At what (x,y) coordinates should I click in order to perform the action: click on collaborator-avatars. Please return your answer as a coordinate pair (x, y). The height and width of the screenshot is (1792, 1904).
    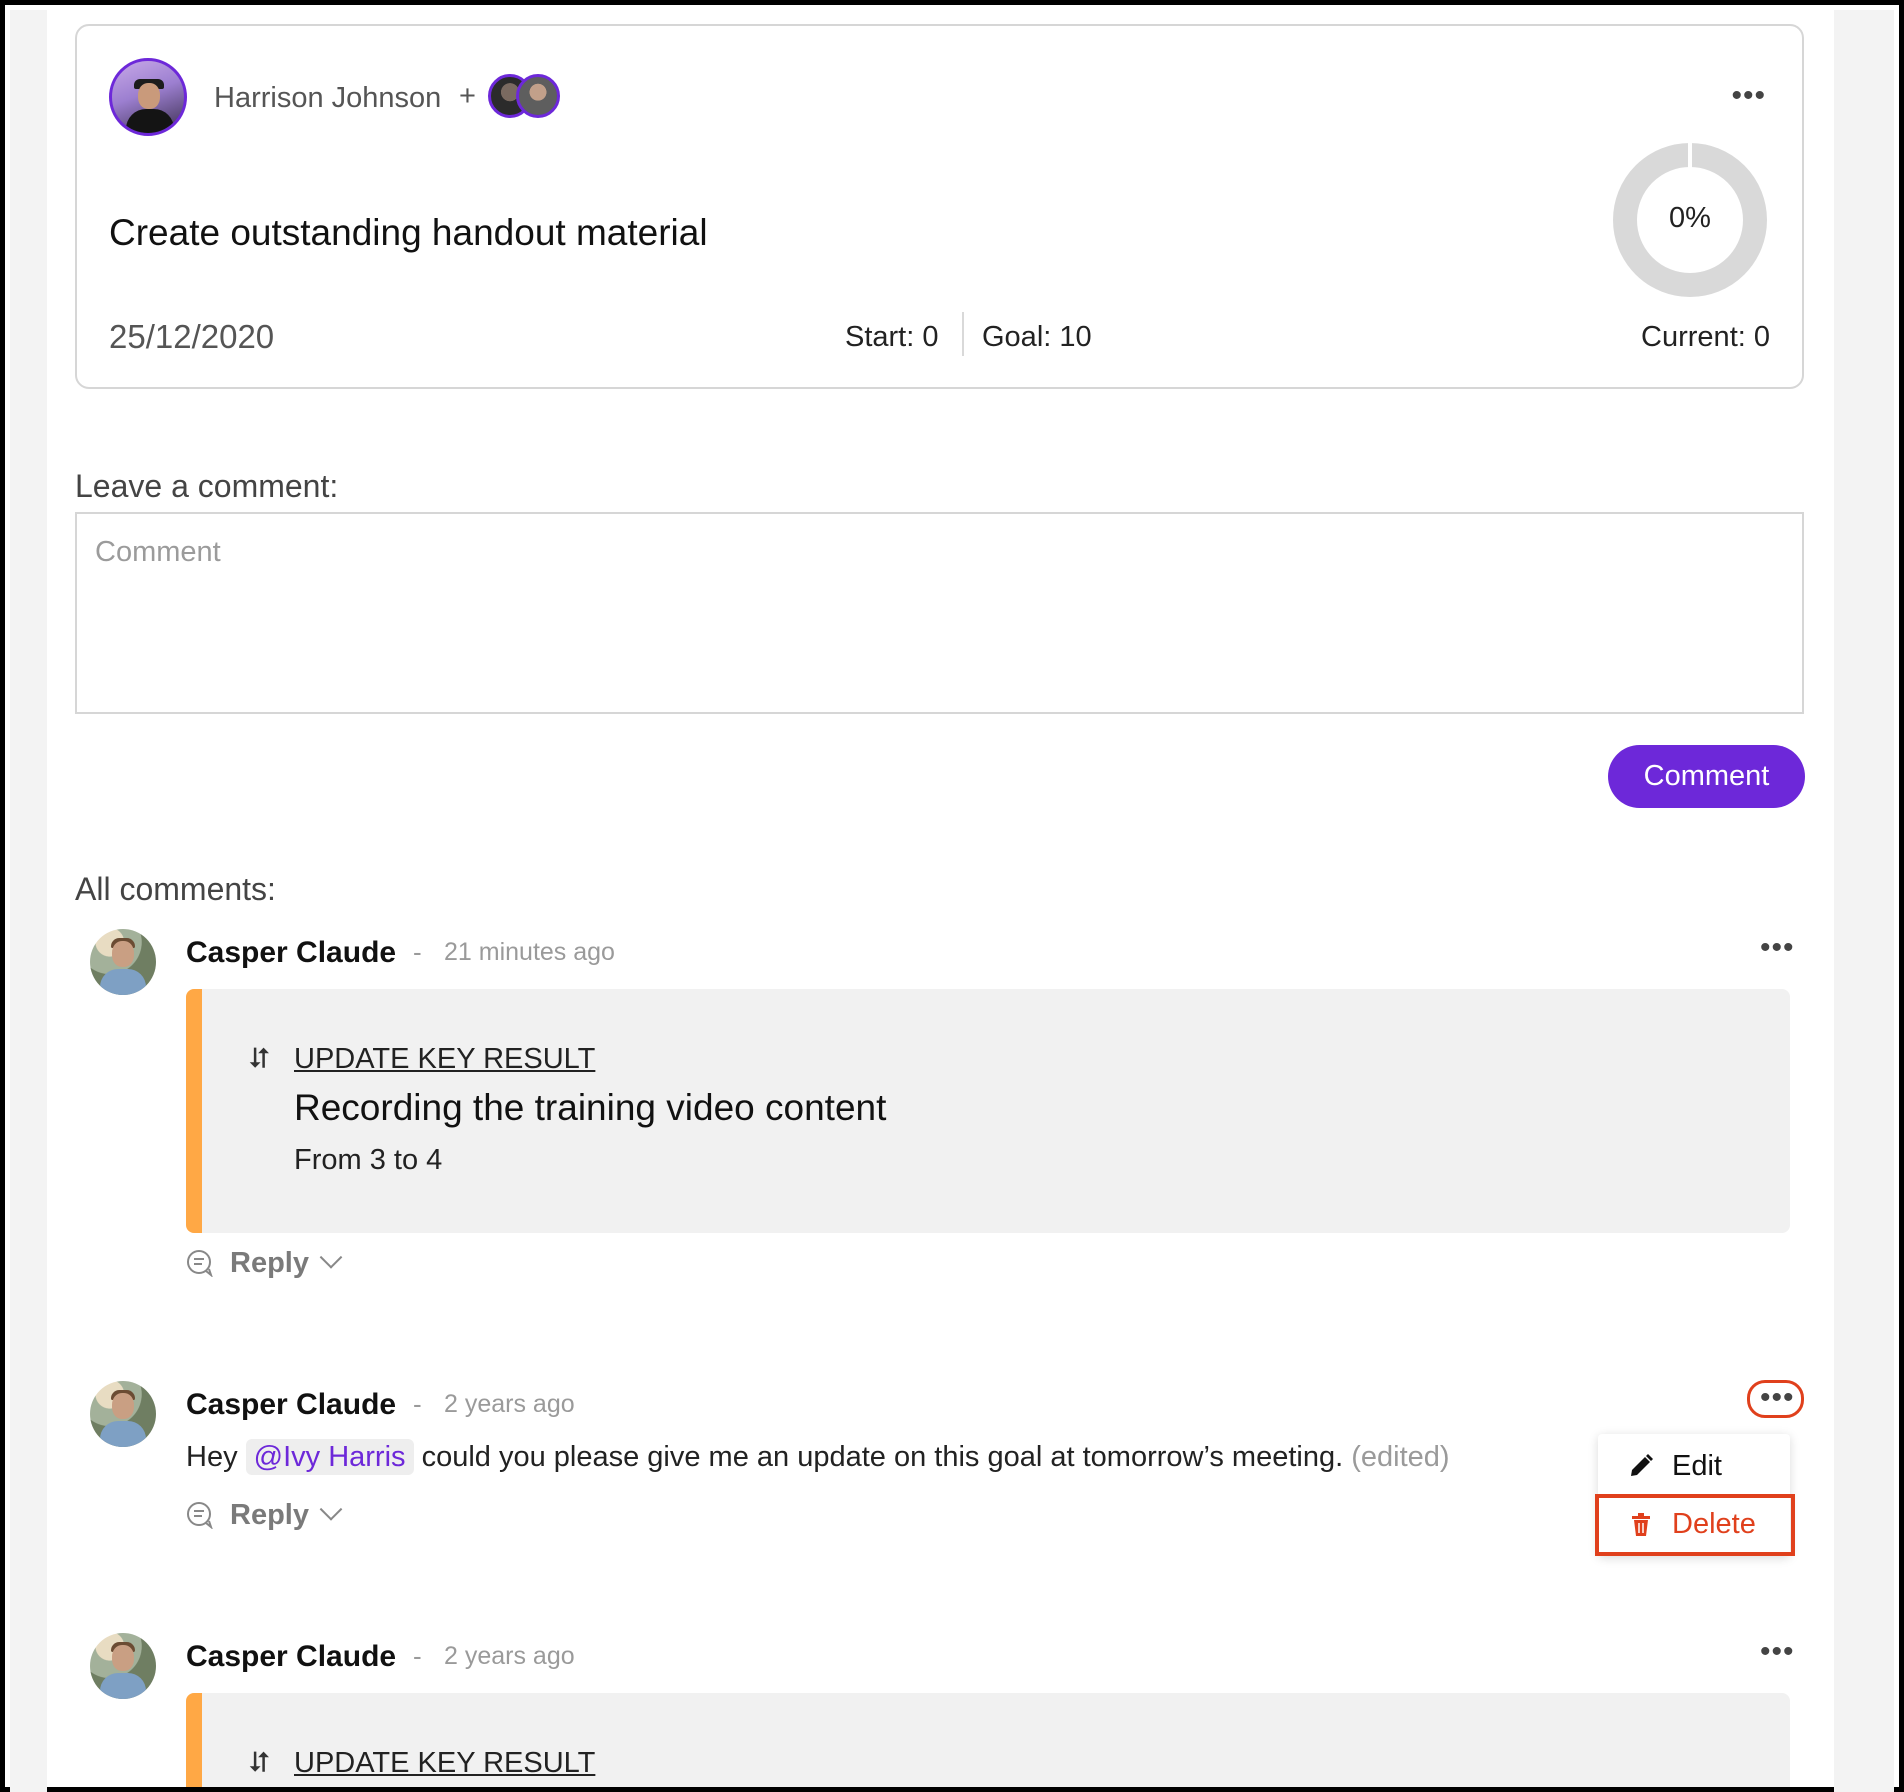
    Looking at the image, I should click on (538, 99).